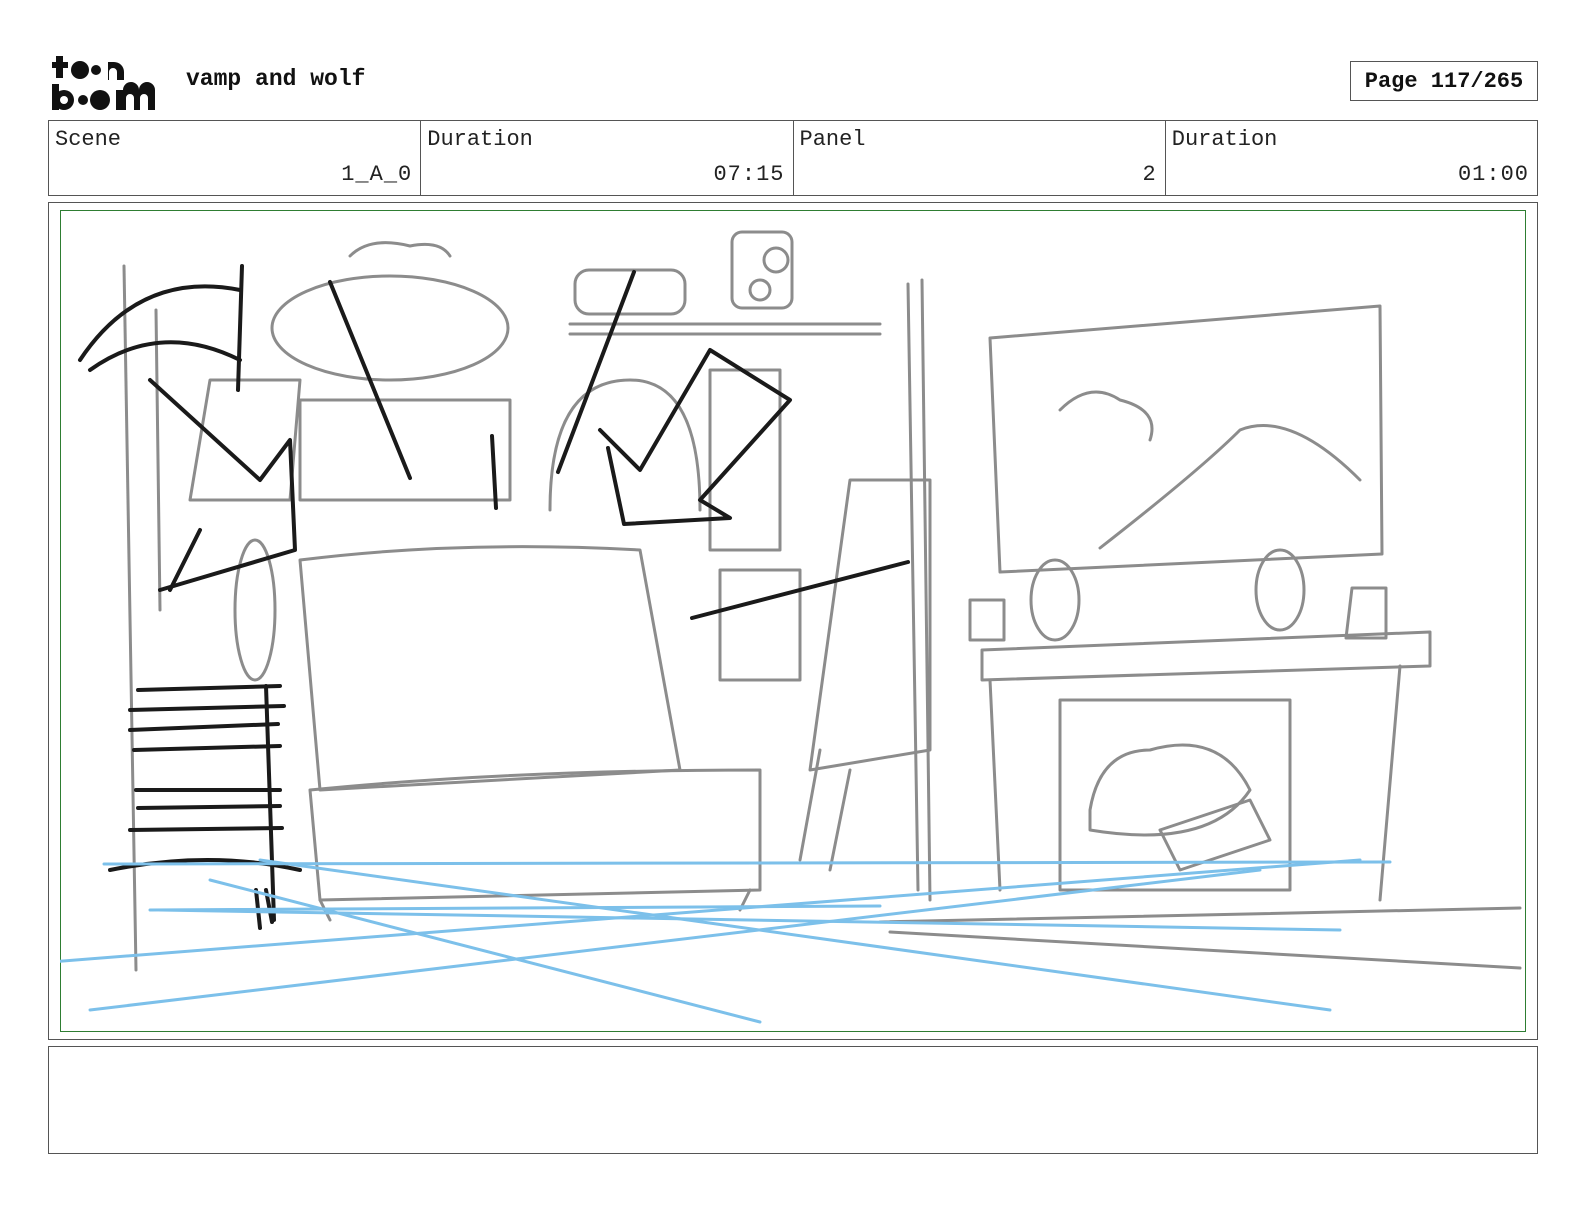 The image size is (1584, 1224). What do you see at coordinates (980, 158) in the screenshot?
I see `panel-cell: Panel 2` at bounding box center [980, 158].